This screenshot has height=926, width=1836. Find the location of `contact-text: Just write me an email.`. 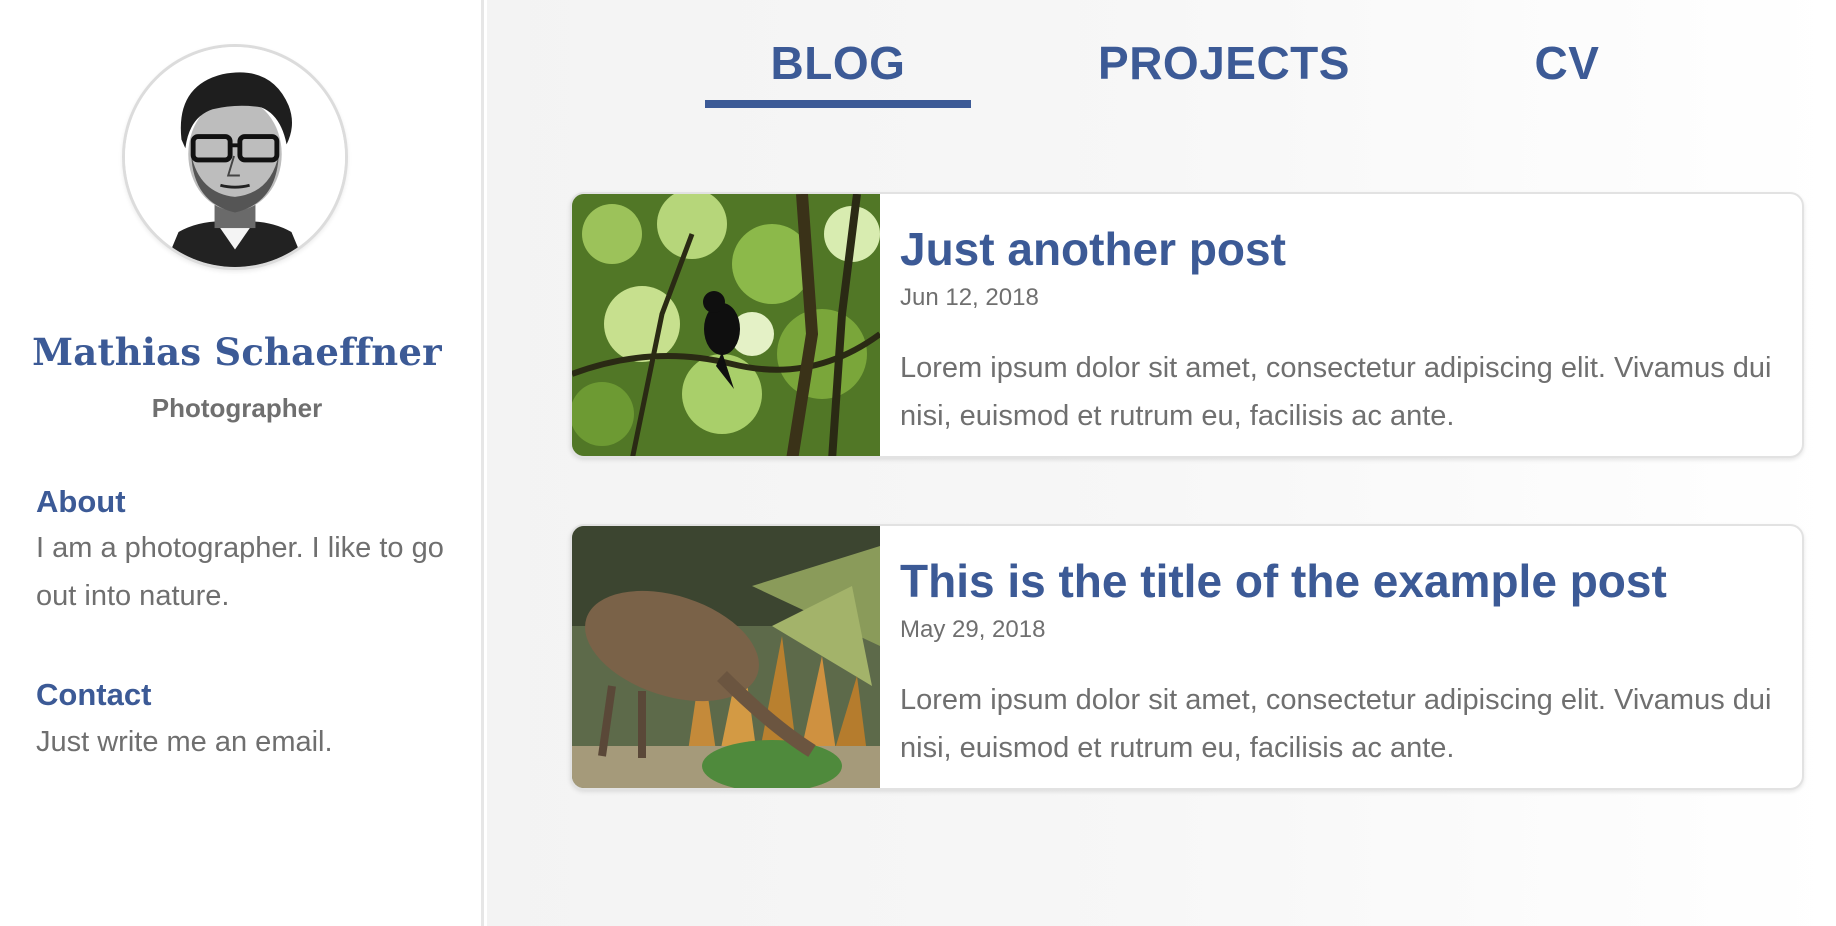

contact-text: Just write me an email. is located at coordinates (184, 742).